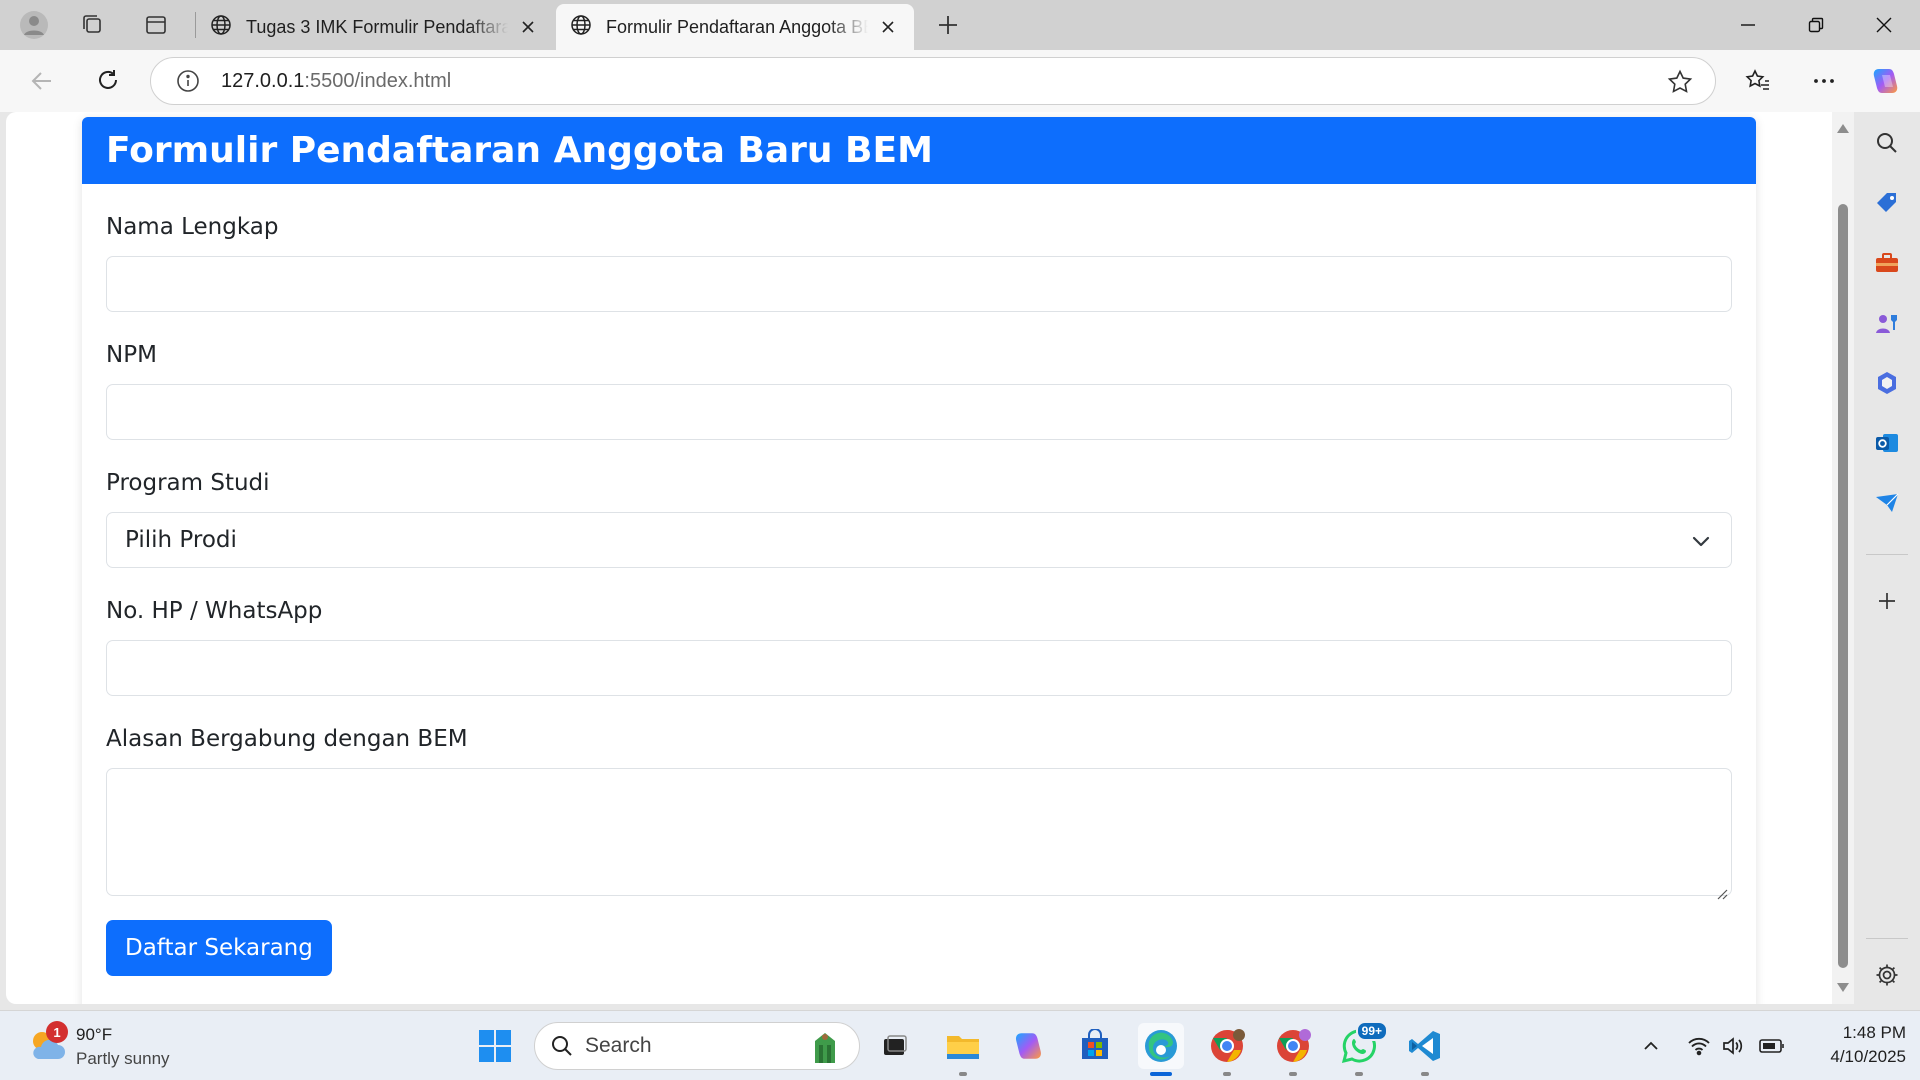 The height and width of the screenshot is (1080, 1920). Describe the element at coordinates (519, 150) in the screenshot. I see `page-title: Formulir Pendaftaran Anggota Baru BEM` at that location.